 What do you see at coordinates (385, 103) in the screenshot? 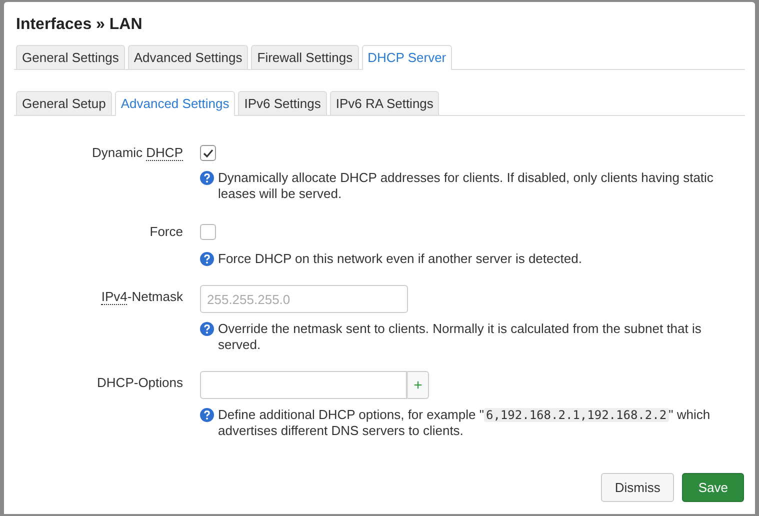
I see `tab: IPv6 RA Settings` at bounding box center [385, 103].